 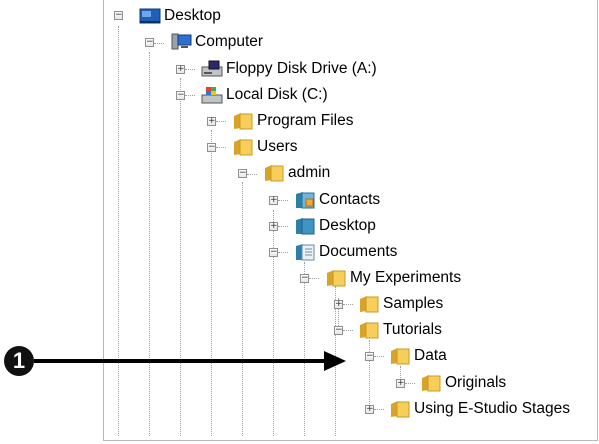 What do you see at coordinates (229, 41) in the screenshot?
I see `tree-node-label: Computer` at bounding box center [229, 41].